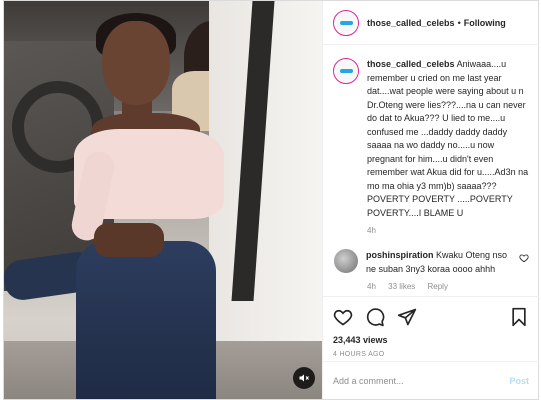  What do you see at coordinates (136, 63) in the screenshot?
I see `woman-face` at bounding box center [136, 63].